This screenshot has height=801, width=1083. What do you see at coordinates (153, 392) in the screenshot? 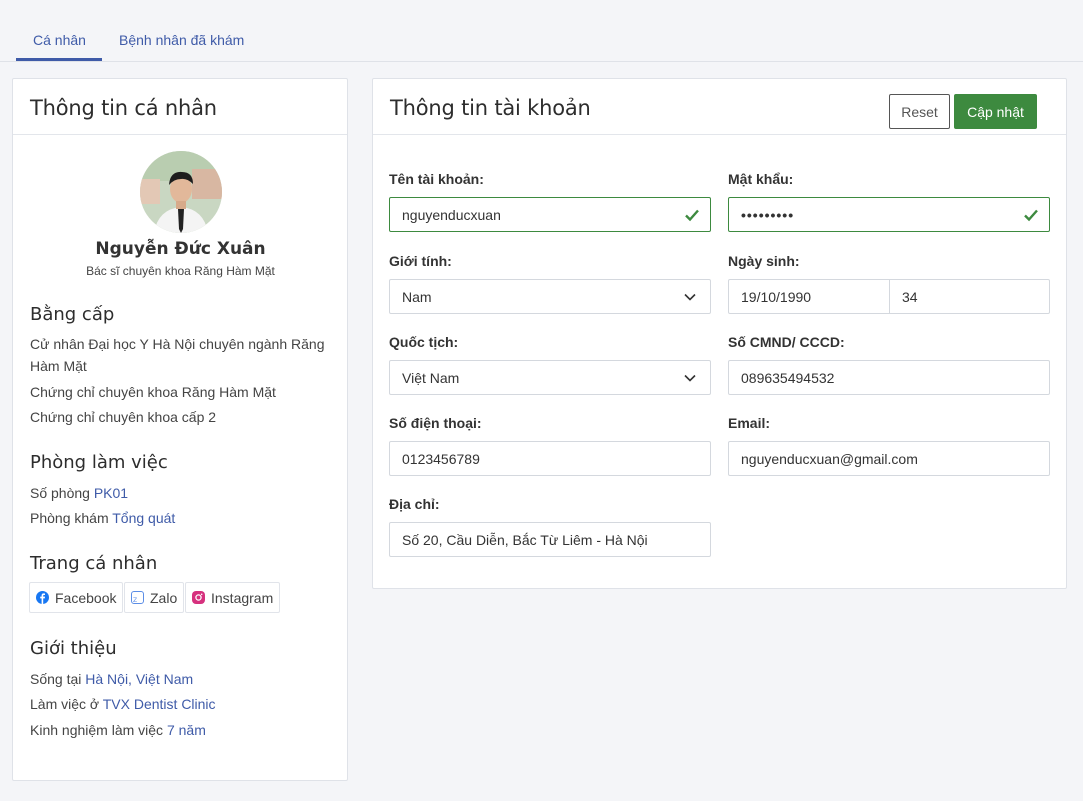
I see `degree-item: Chứng chỉ chuyên khoa Răng Hàm Mặt` at bounding box center [153, 392].